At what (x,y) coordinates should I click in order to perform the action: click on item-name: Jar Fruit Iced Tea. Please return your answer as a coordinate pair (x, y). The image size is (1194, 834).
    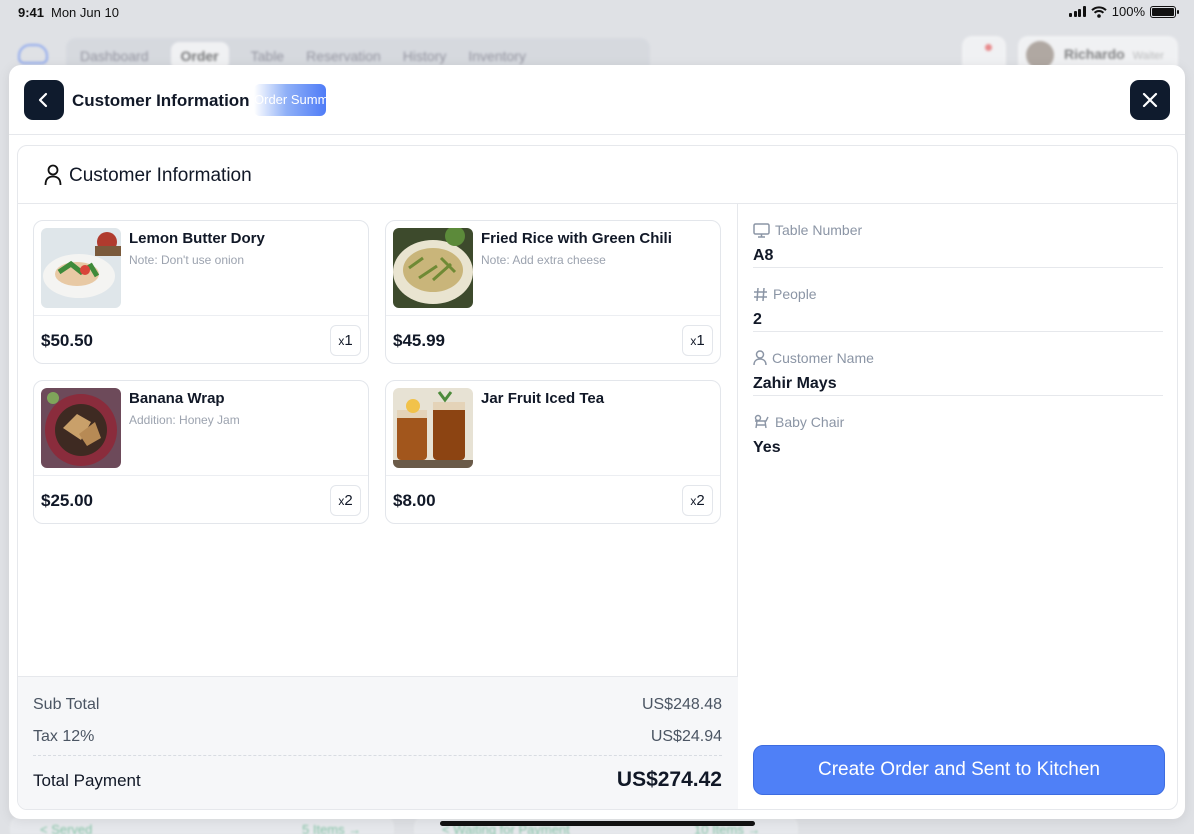
    Looking at the image, I should click on (543, 398).